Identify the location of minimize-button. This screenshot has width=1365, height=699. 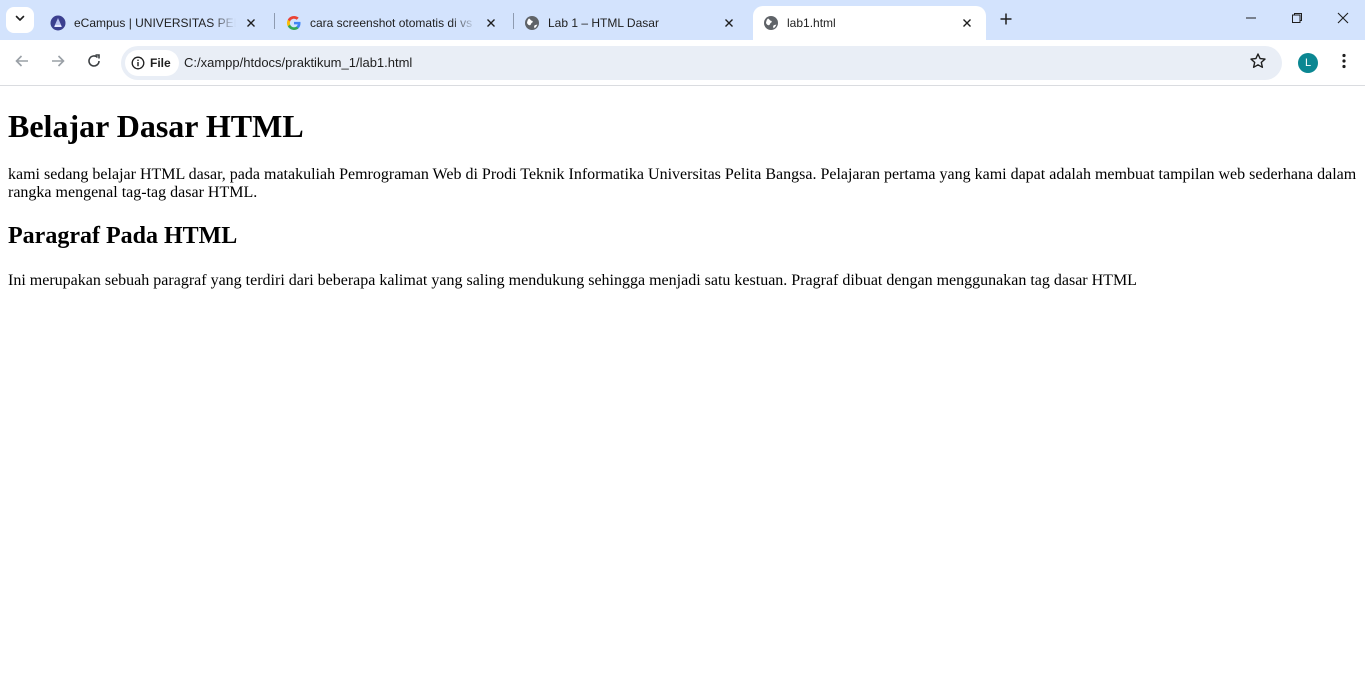
(1251, 20).